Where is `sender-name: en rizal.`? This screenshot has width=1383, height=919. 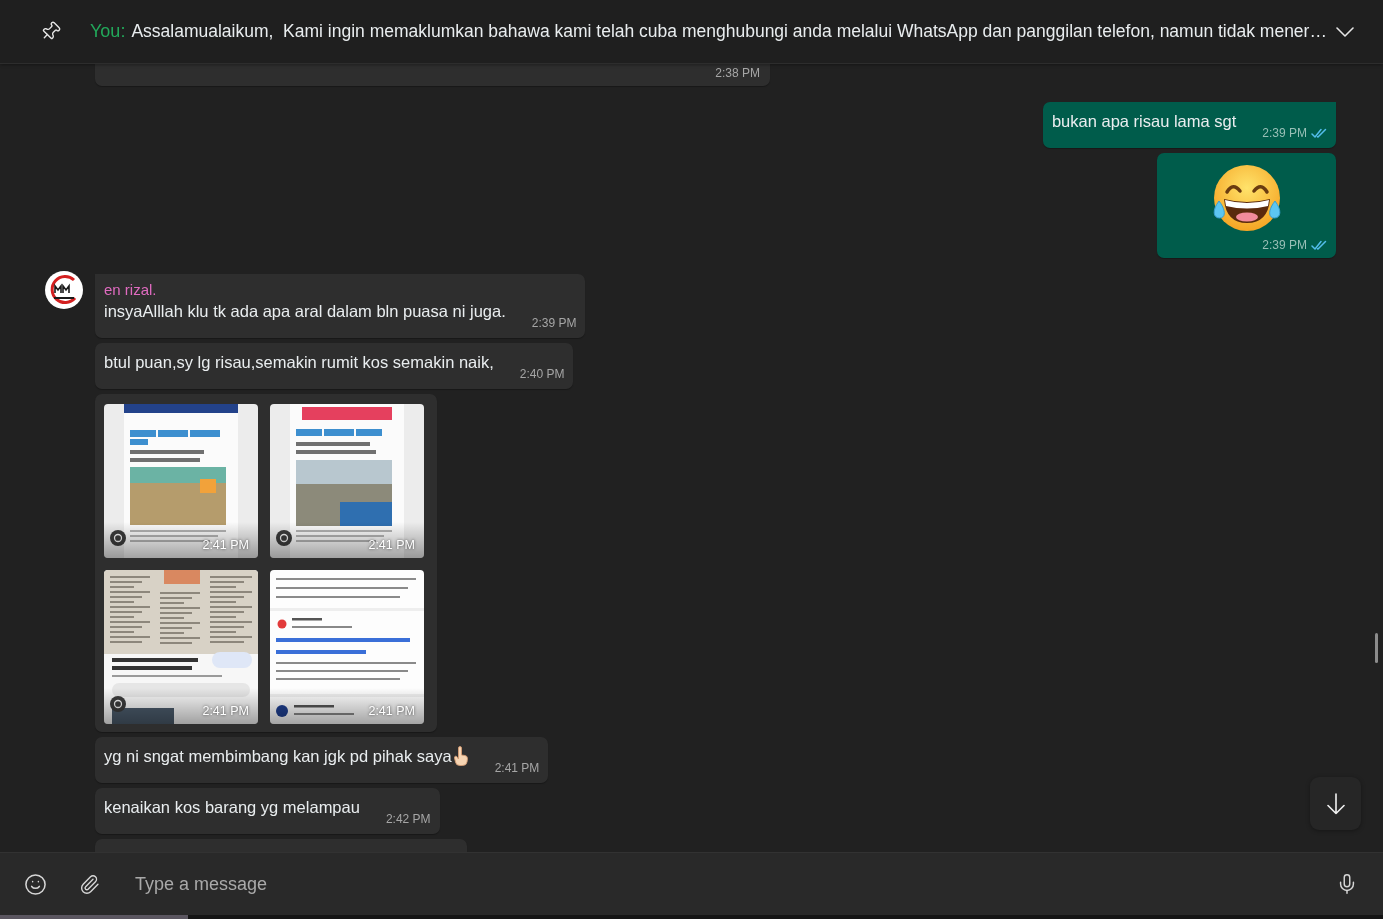
sender-name: en rizal. is located at coordinates (130, 290).